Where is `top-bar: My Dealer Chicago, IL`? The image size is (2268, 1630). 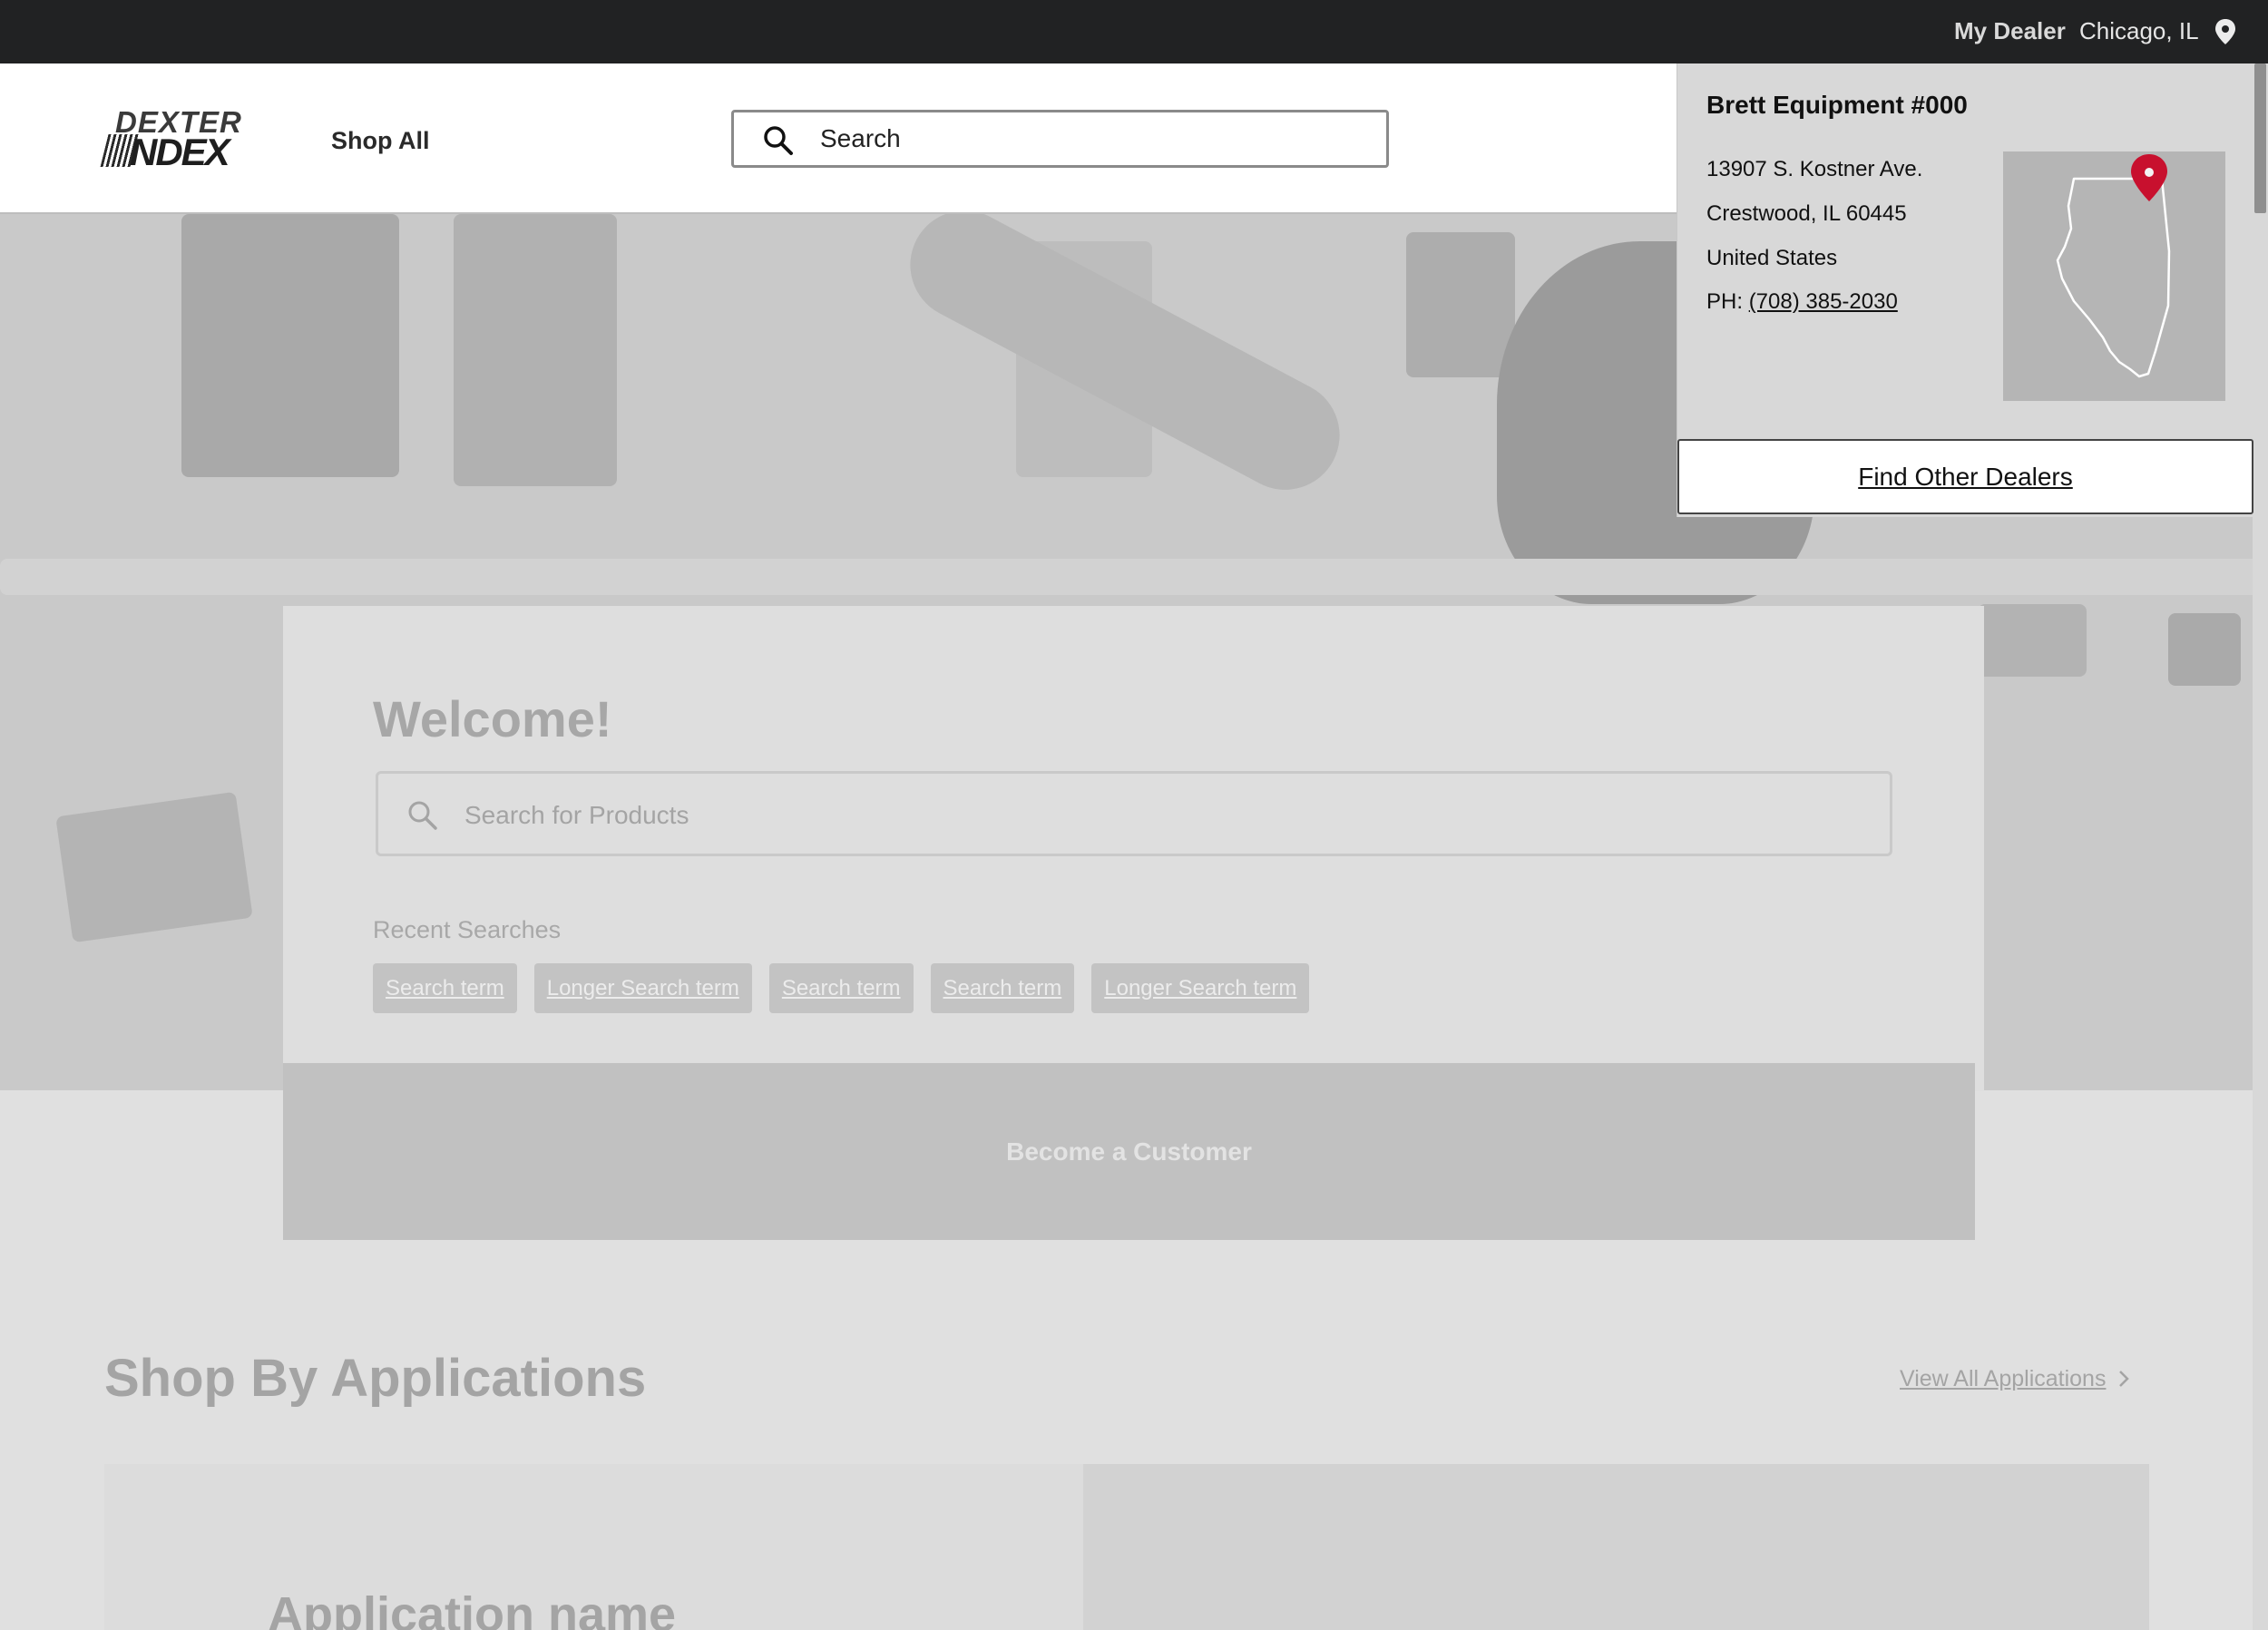
top-bar: My Dealer Chicago, IL is located at coordinates (1134, 32).